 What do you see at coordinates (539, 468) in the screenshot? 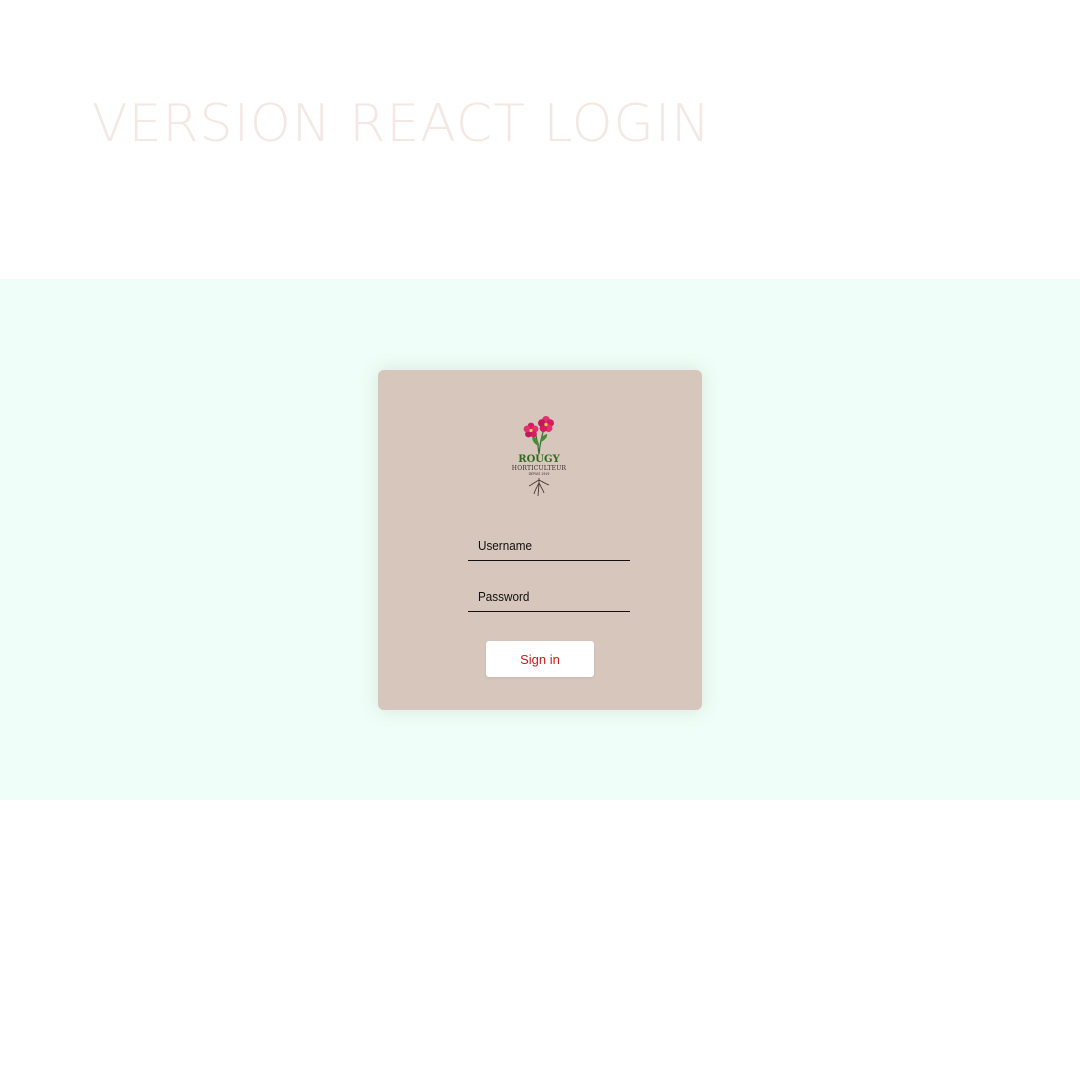
I see `logo-subtitle-text: HORTICULTEUR` at bounding box center [539, 468].